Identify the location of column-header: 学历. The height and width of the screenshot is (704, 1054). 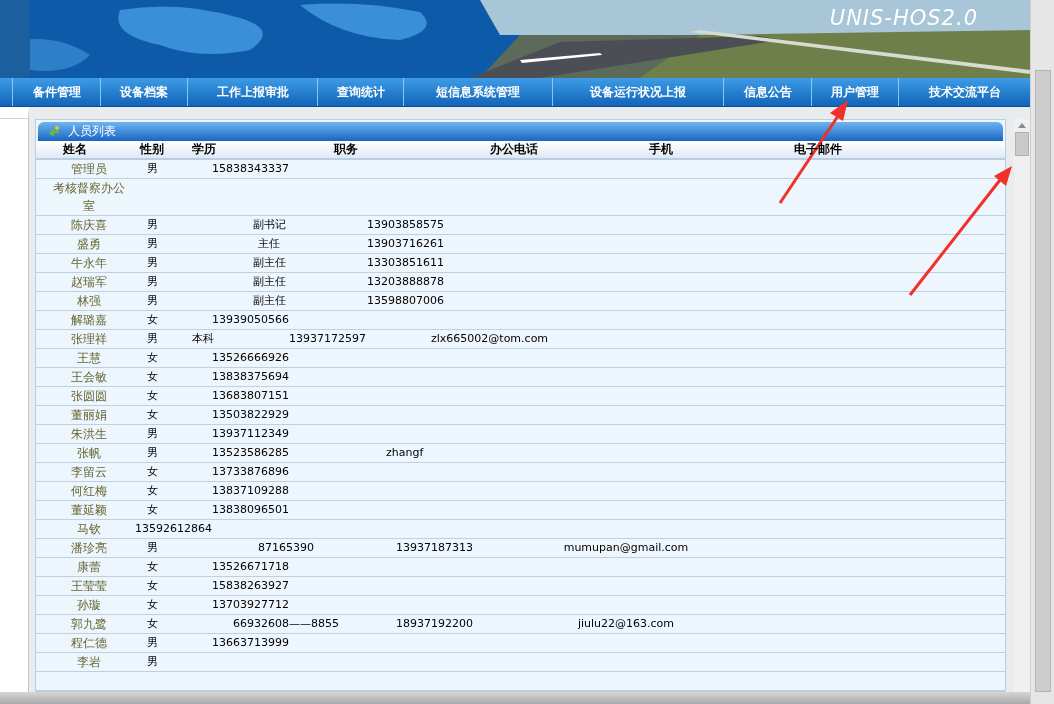
(204, 149).